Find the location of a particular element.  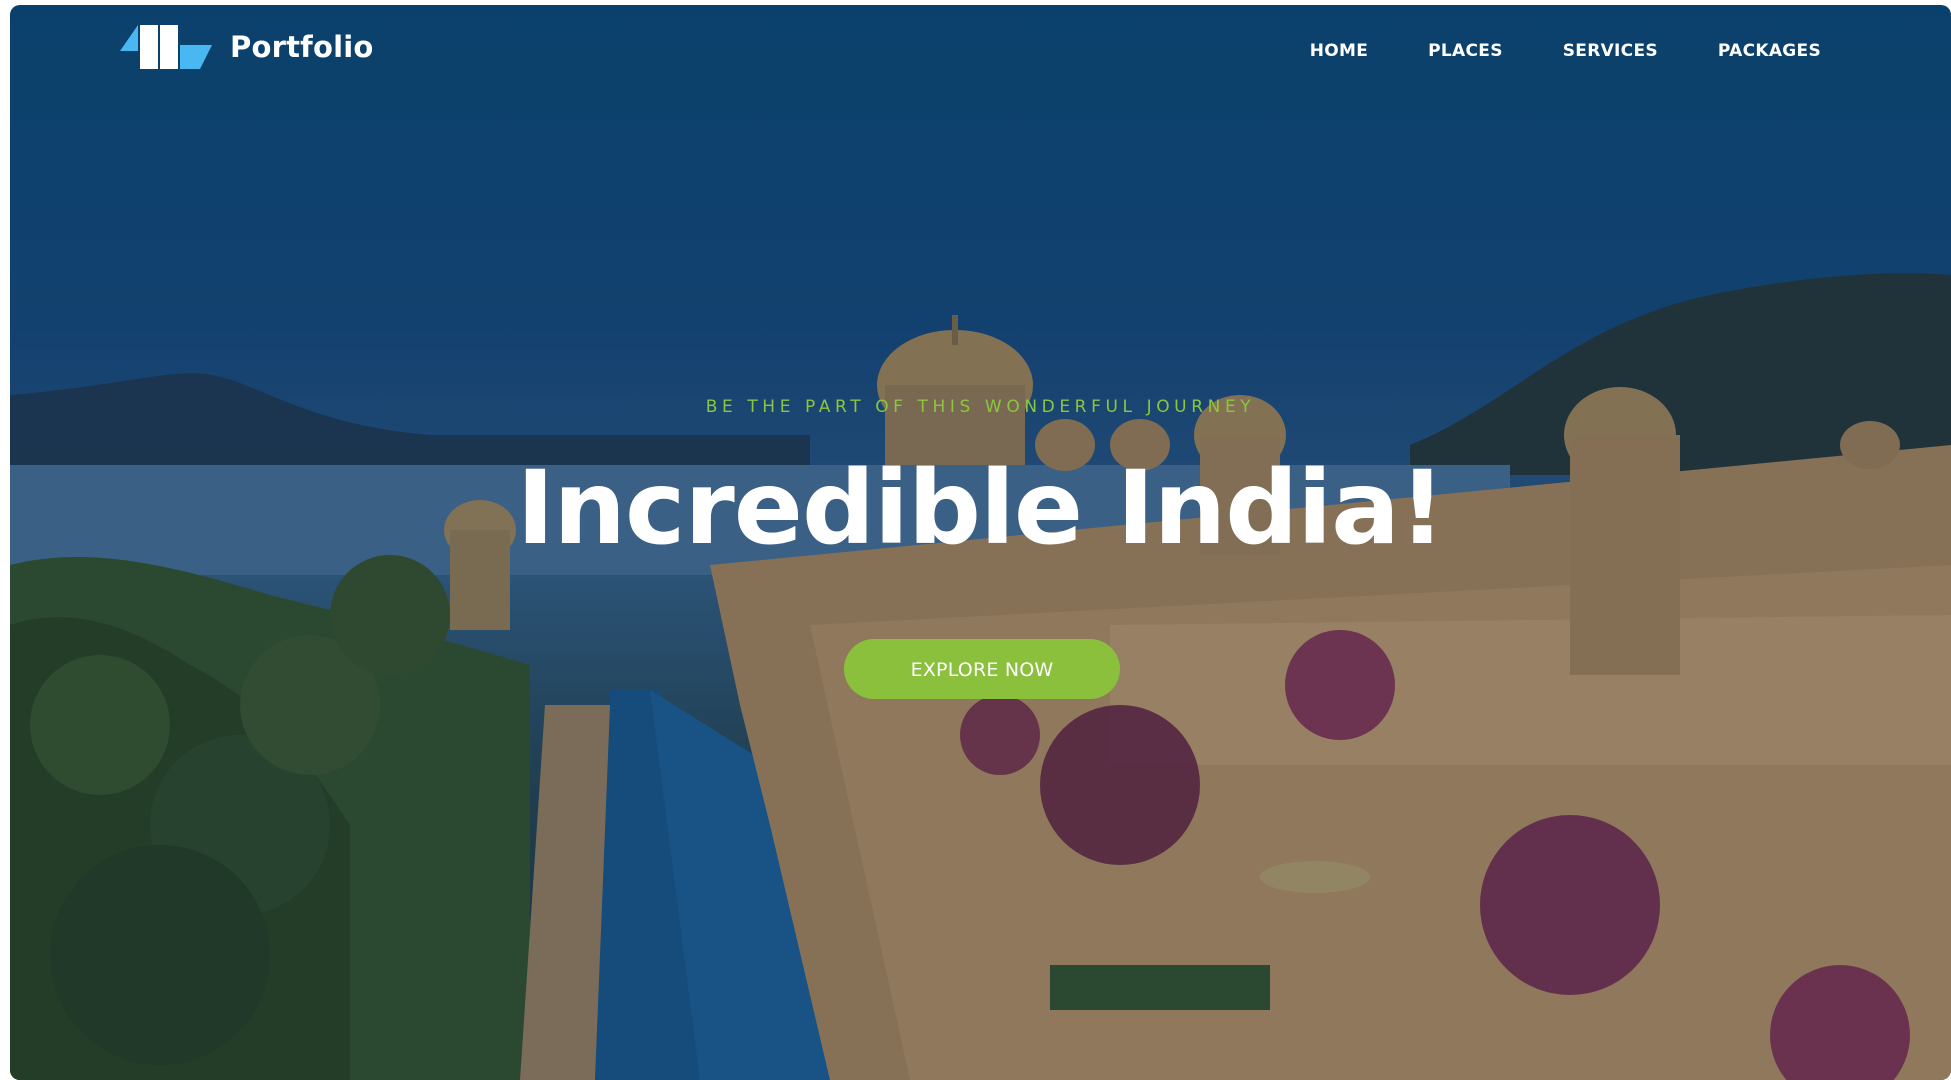

portfolio-logo-icon is located at coordinates (166, 47).